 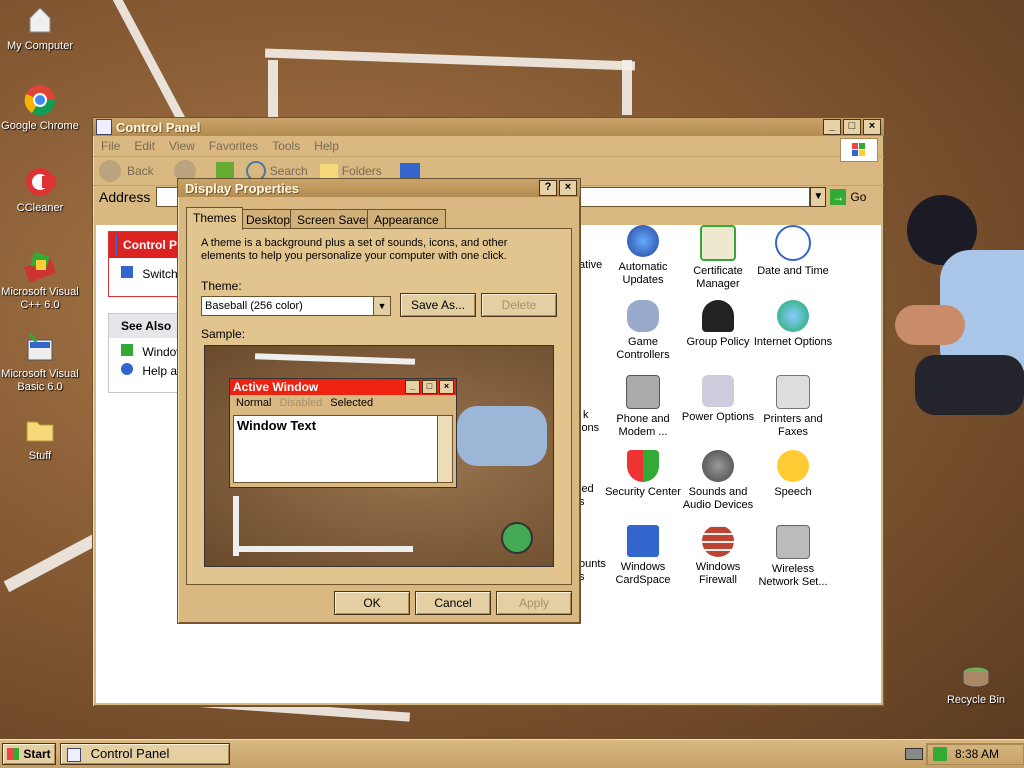 What do you see at coordinates (286, 146) in the screenshot?
I see `menu-tools: Tools` at bounding box center [286, 146].